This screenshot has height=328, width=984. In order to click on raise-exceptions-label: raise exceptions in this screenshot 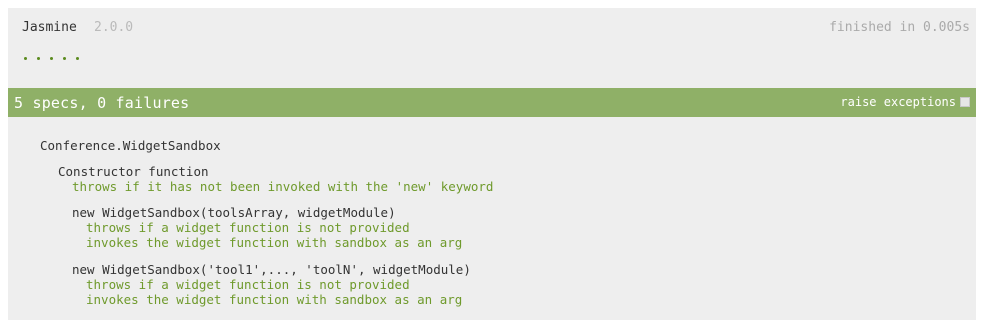, I will do `click(898, 102)`.